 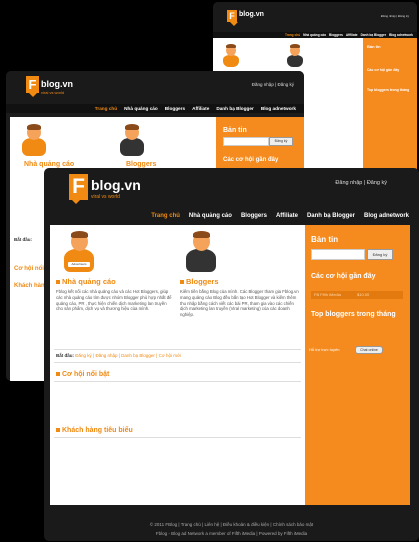 I want to click on opportunities-title: Cơ hội nổi bật, so click(x=82, y=374).